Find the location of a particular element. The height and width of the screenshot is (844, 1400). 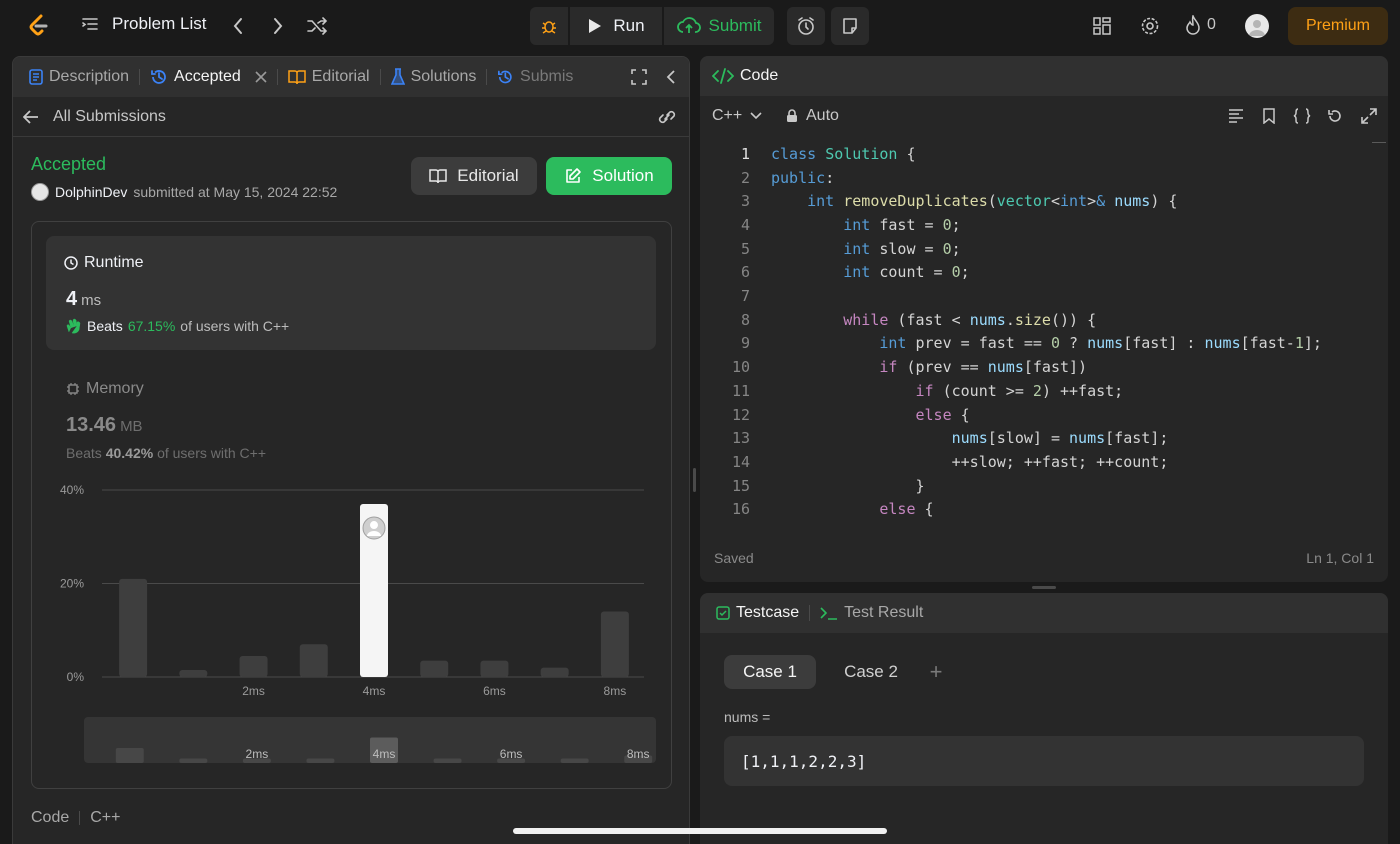

code-section-header: Code C++ is located at coordinates (76, 818).